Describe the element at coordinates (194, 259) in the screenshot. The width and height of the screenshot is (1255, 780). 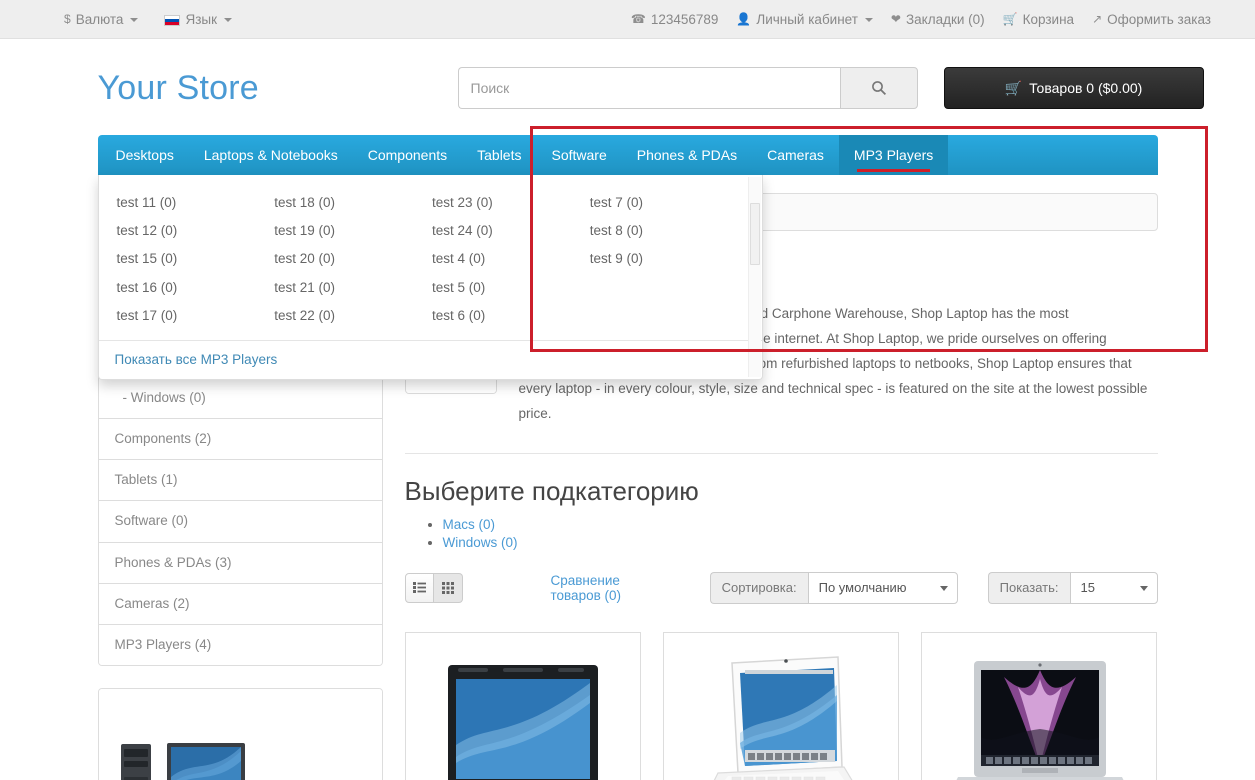
I see `dropdown-item: test 15 (0)` at that location.